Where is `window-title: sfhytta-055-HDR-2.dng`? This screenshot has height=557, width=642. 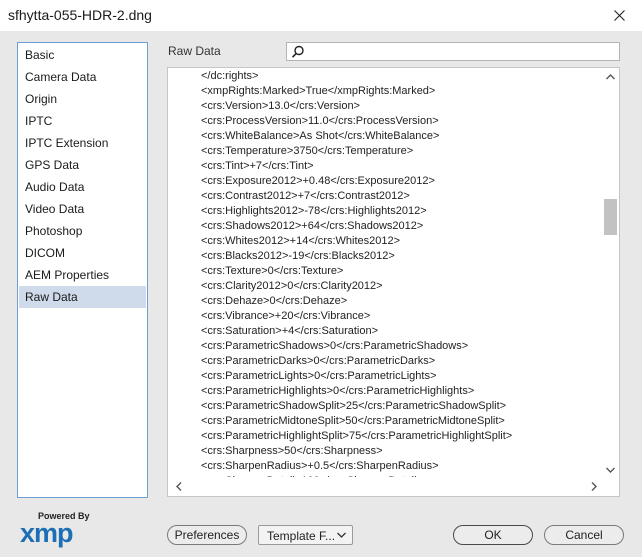
window-title: sfhytta-055-HDR-2.dng is located at coordinates (80, 15).